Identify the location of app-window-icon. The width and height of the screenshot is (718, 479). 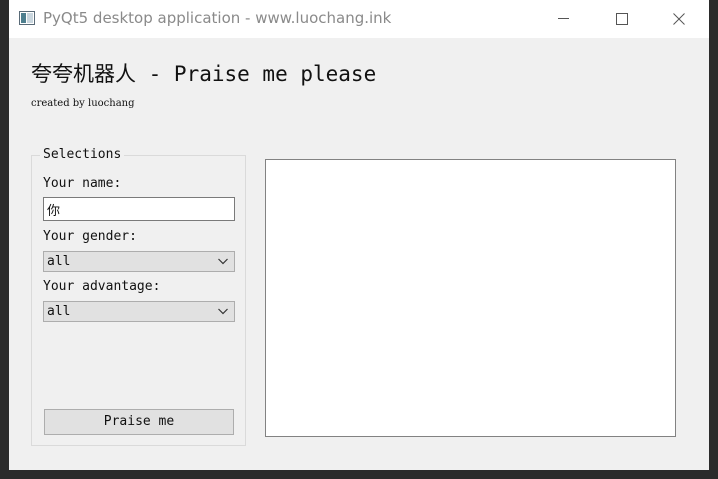
(27, 18).